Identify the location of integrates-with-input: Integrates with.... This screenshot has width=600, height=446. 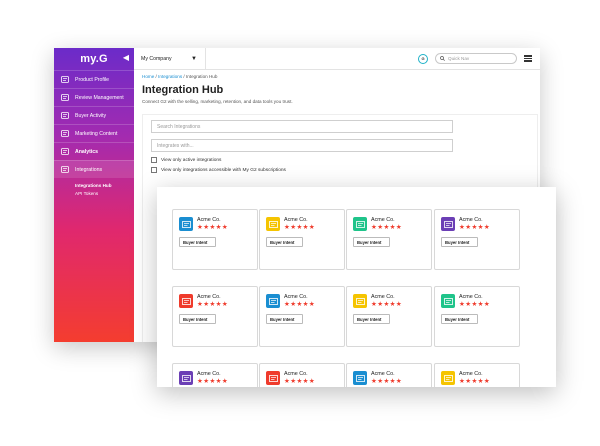
(302, 145).